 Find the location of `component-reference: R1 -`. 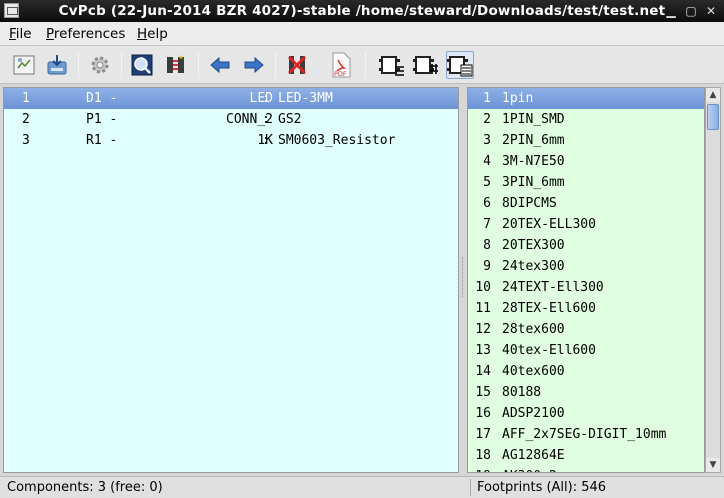

component-reference: R1 - is located at coordinates (102, 140).